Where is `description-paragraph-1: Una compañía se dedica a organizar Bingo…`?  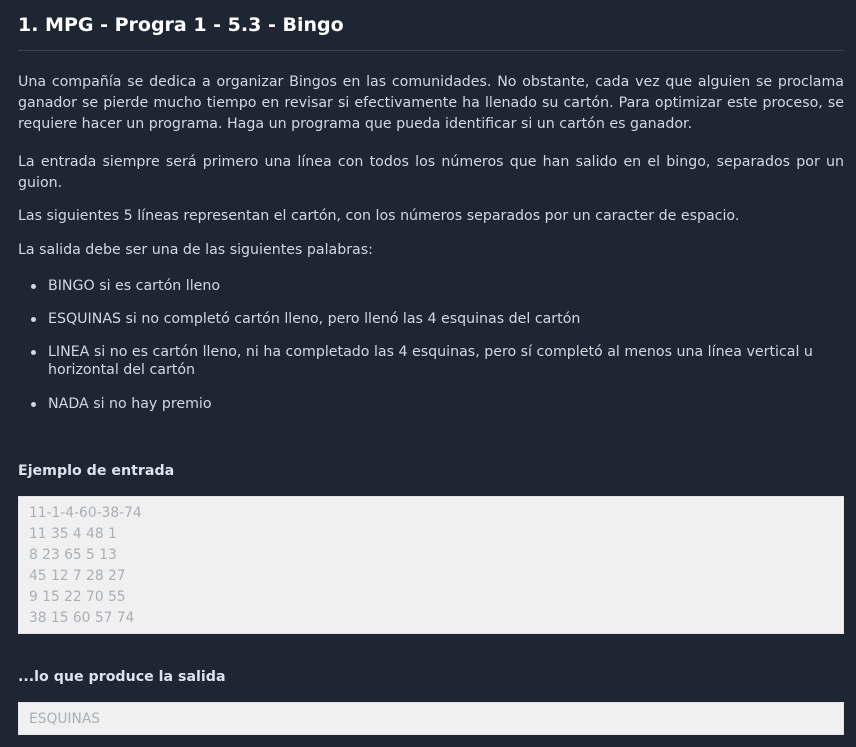
description-paragraph-1: Una compañía se dedica a organizar Bingo… is located at coordinates (431, 103).